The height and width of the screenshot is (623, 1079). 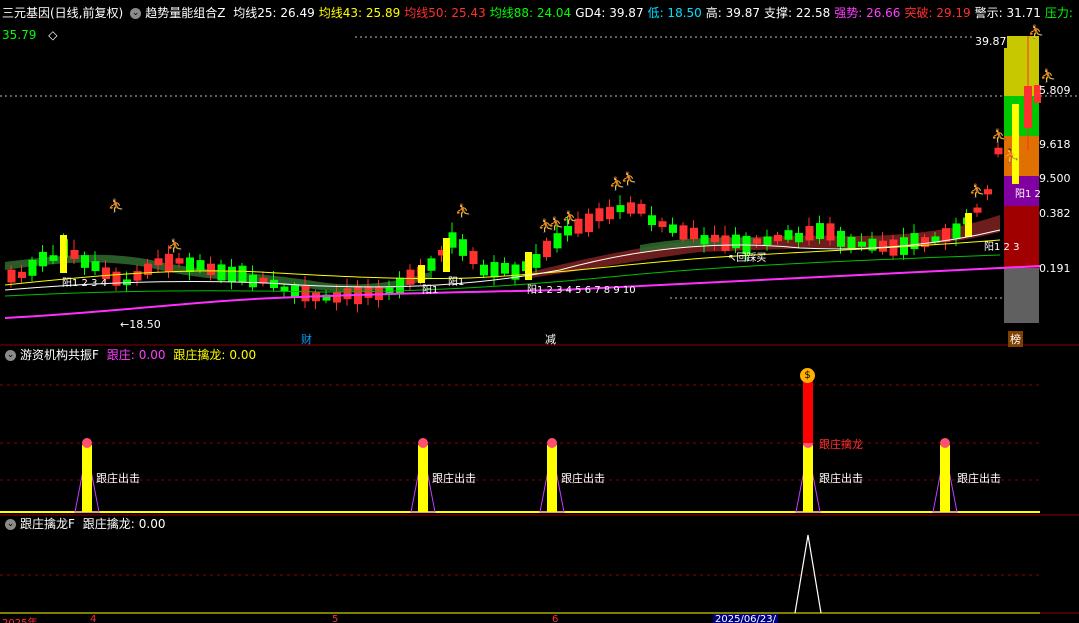 I want to click on dragon-label: 跟庄擒龙, so click(x=841, y=444).